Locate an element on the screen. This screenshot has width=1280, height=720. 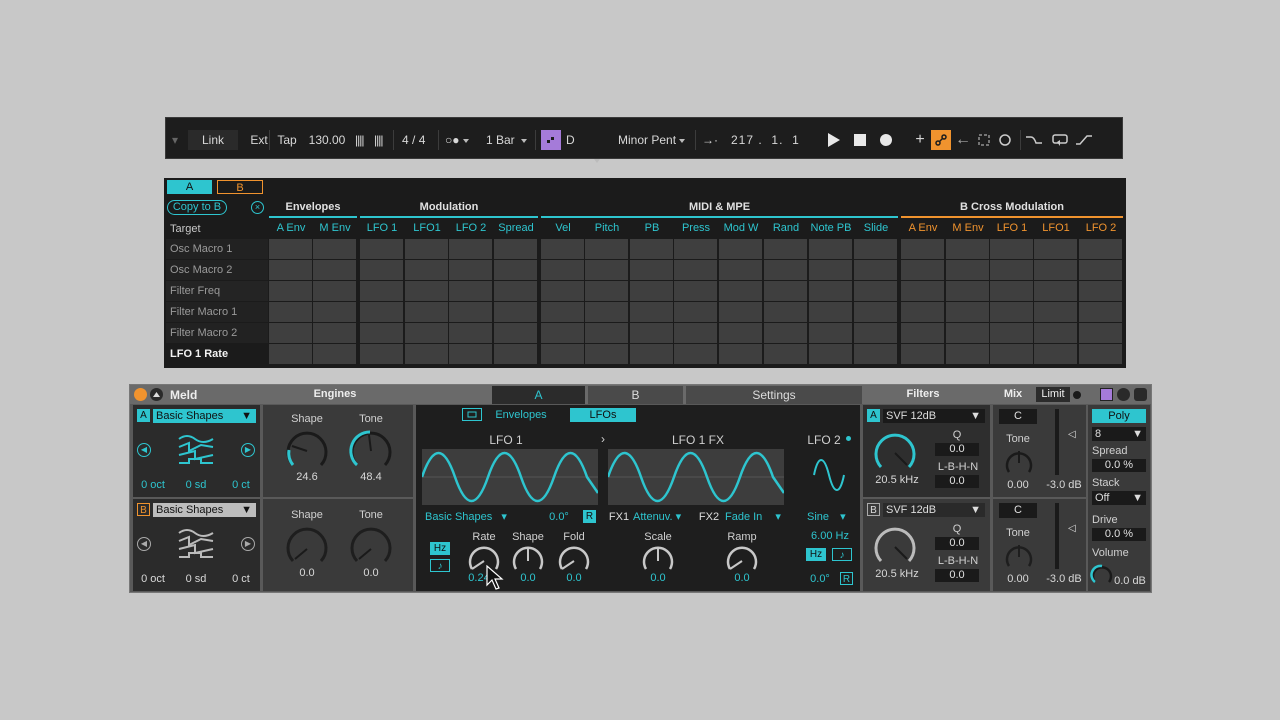
osc-a-semitone: 0 sd is located at coordinates (196, 485).